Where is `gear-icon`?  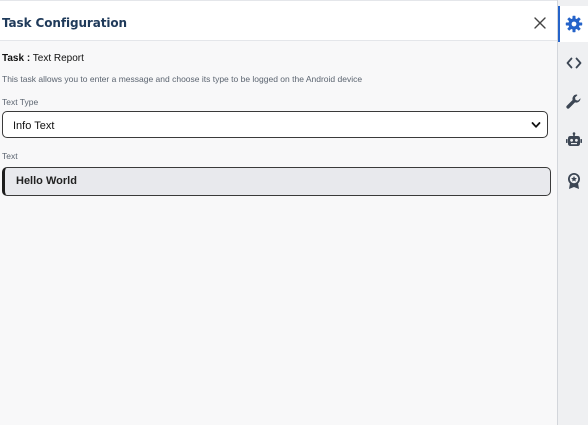
gear-icon is located at coordinates (574, 24).